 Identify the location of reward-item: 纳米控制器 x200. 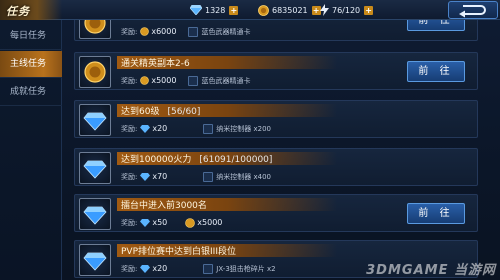
(244, 128).